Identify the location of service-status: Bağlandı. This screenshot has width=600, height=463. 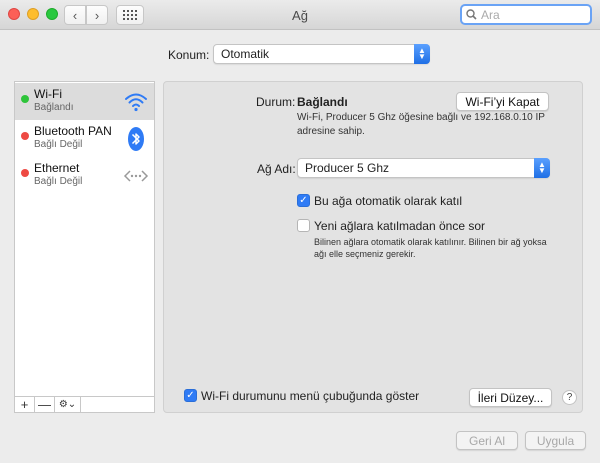
(54, 107).